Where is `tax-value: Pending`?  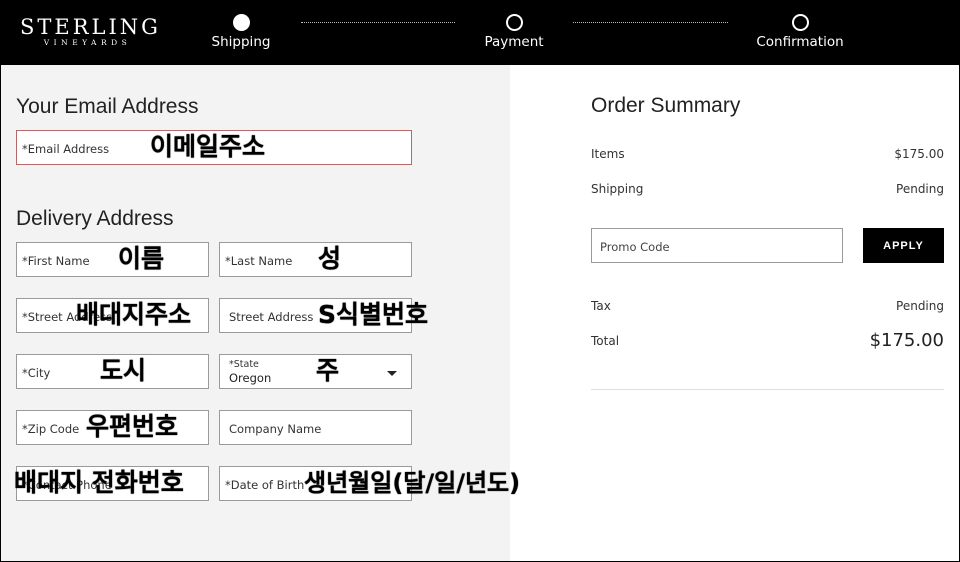
tax-value: Pending is located at coordinates (920, 306).